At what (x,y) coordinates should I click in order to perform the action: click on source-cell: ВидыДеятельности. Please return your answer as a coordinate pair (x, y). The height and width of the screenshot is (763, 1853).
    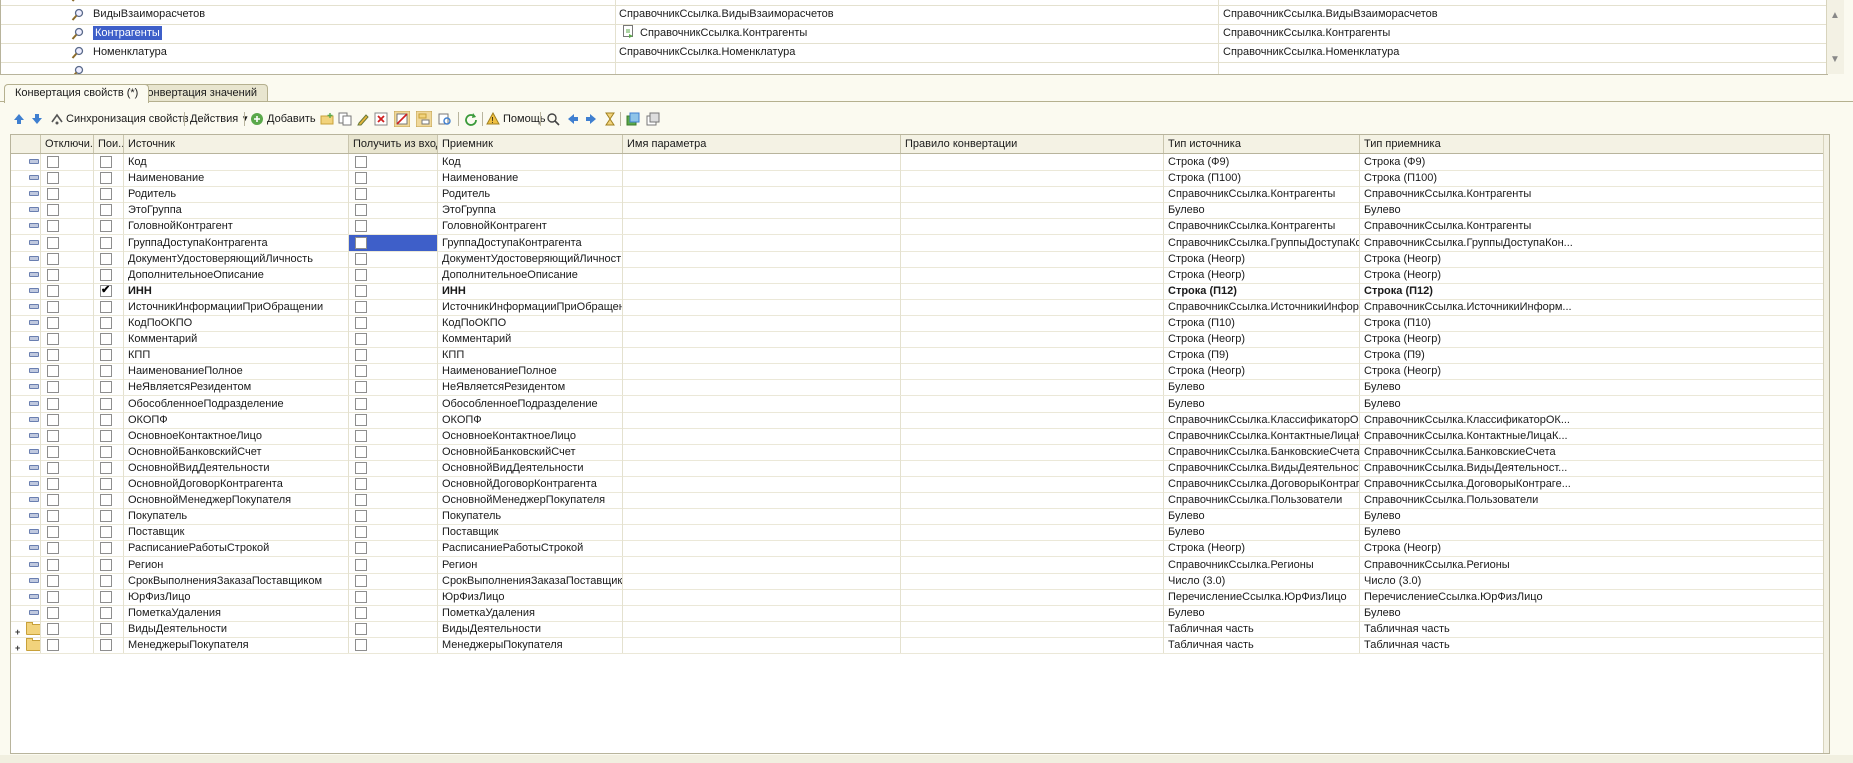
    Looking at the image, I should click on (236, 628).